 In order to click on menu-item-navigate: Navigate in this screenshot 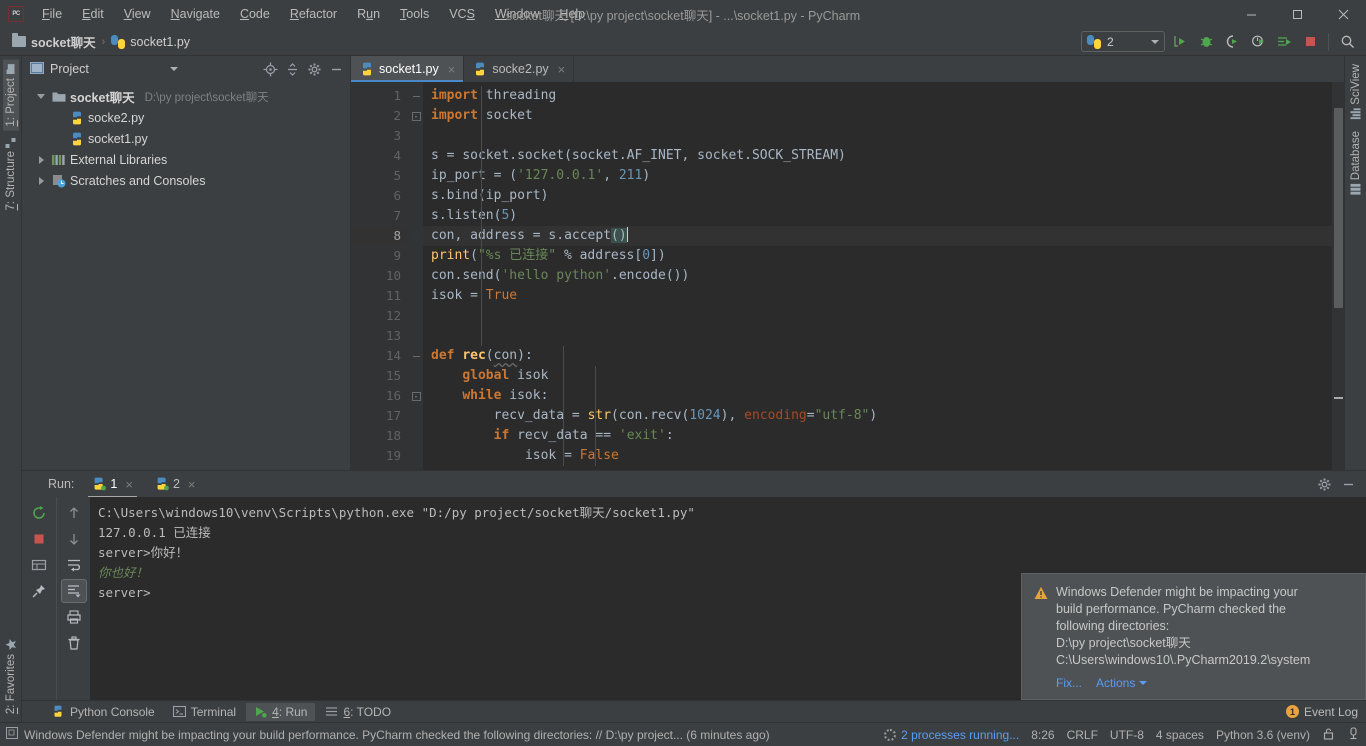, I will do `click(195, 14)`.